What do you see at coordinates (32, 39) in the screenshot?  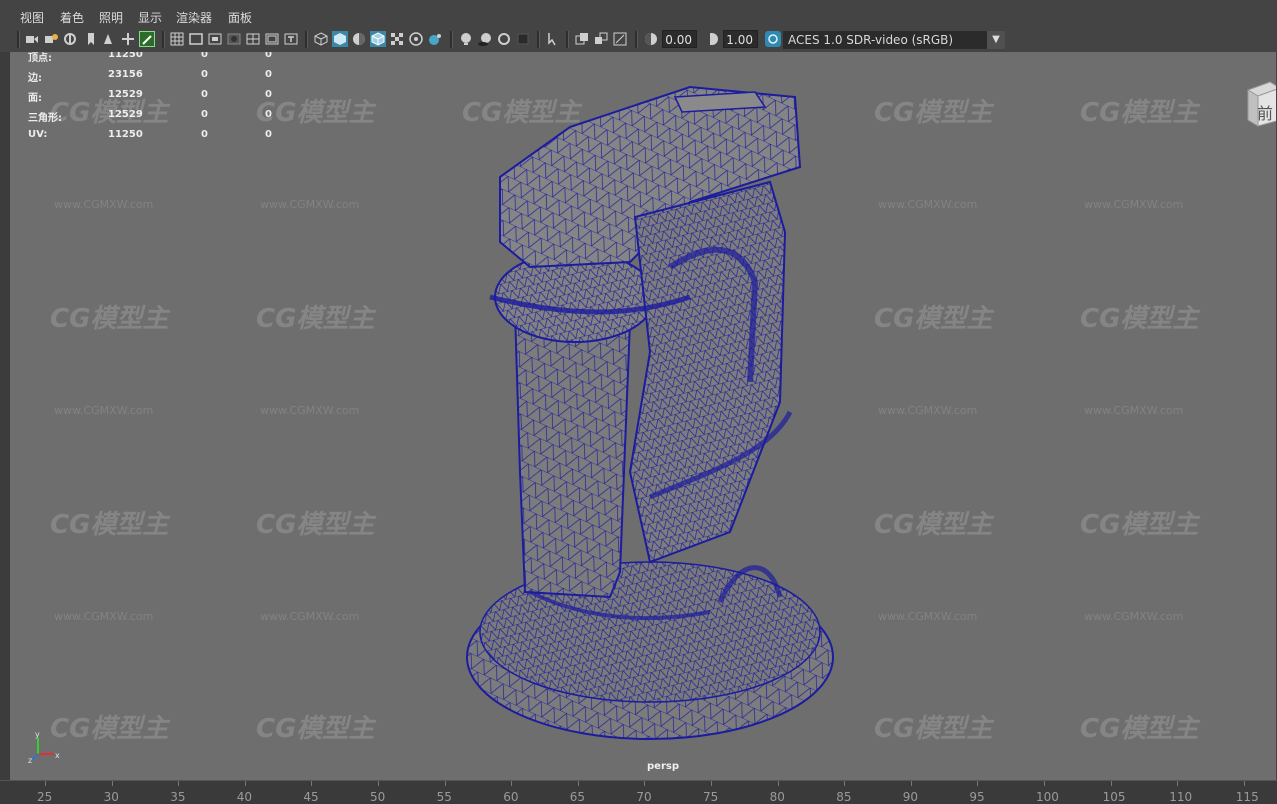 I see `camera-icon` at bounding box center [32, 39].